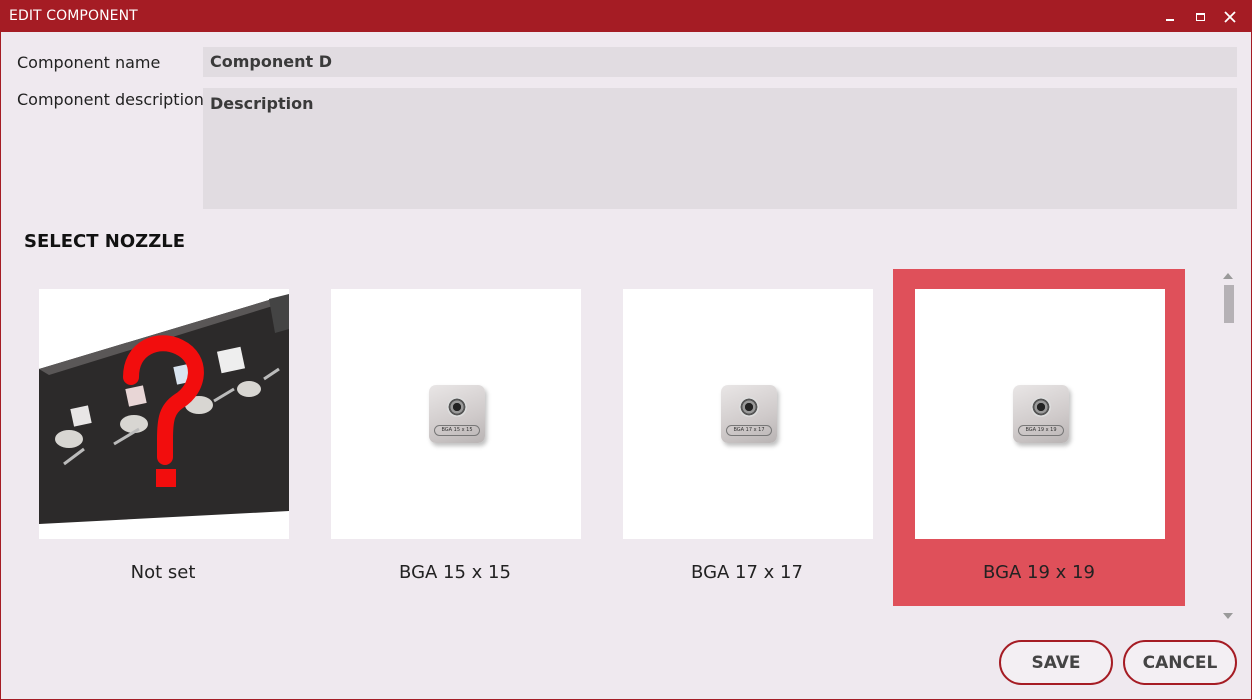 The image size is (1252, 700). I want to click on component-name-label: Component name, so click(89, 62).